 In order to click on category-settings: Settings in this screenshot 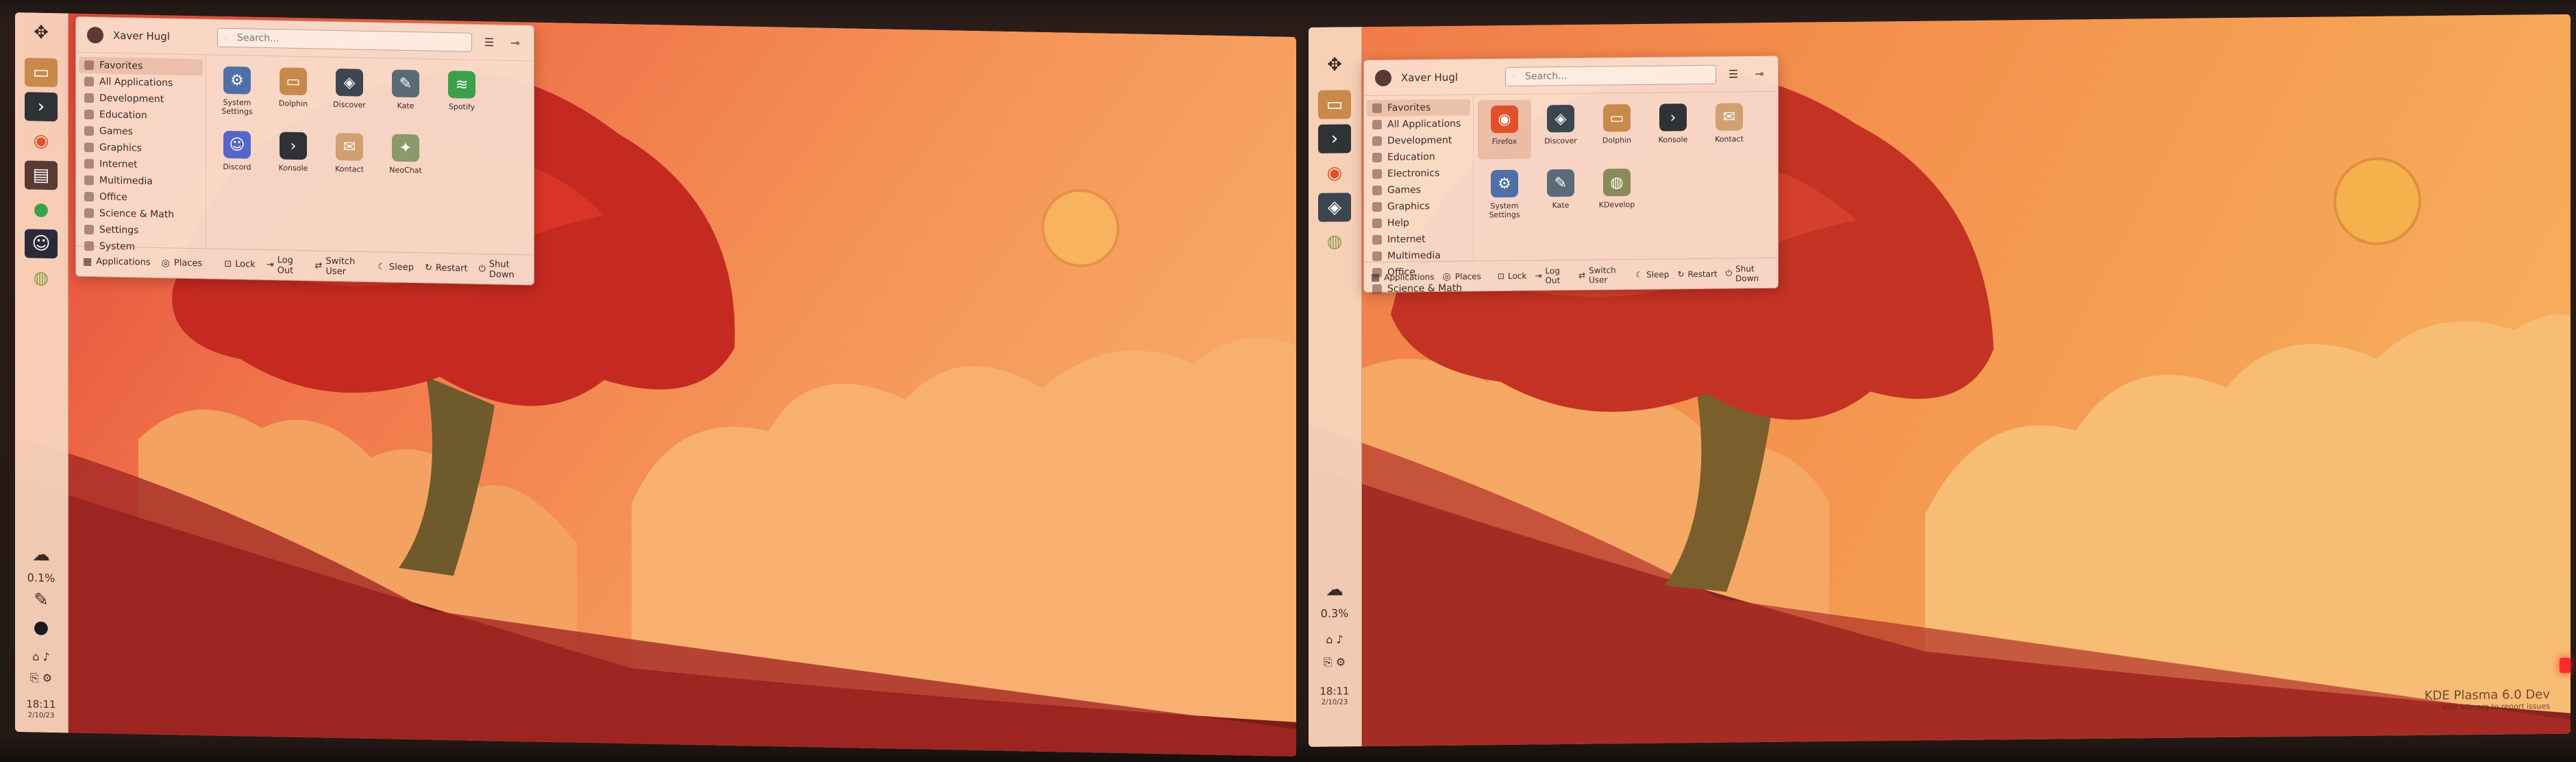, I will do `click(141, 230)`.